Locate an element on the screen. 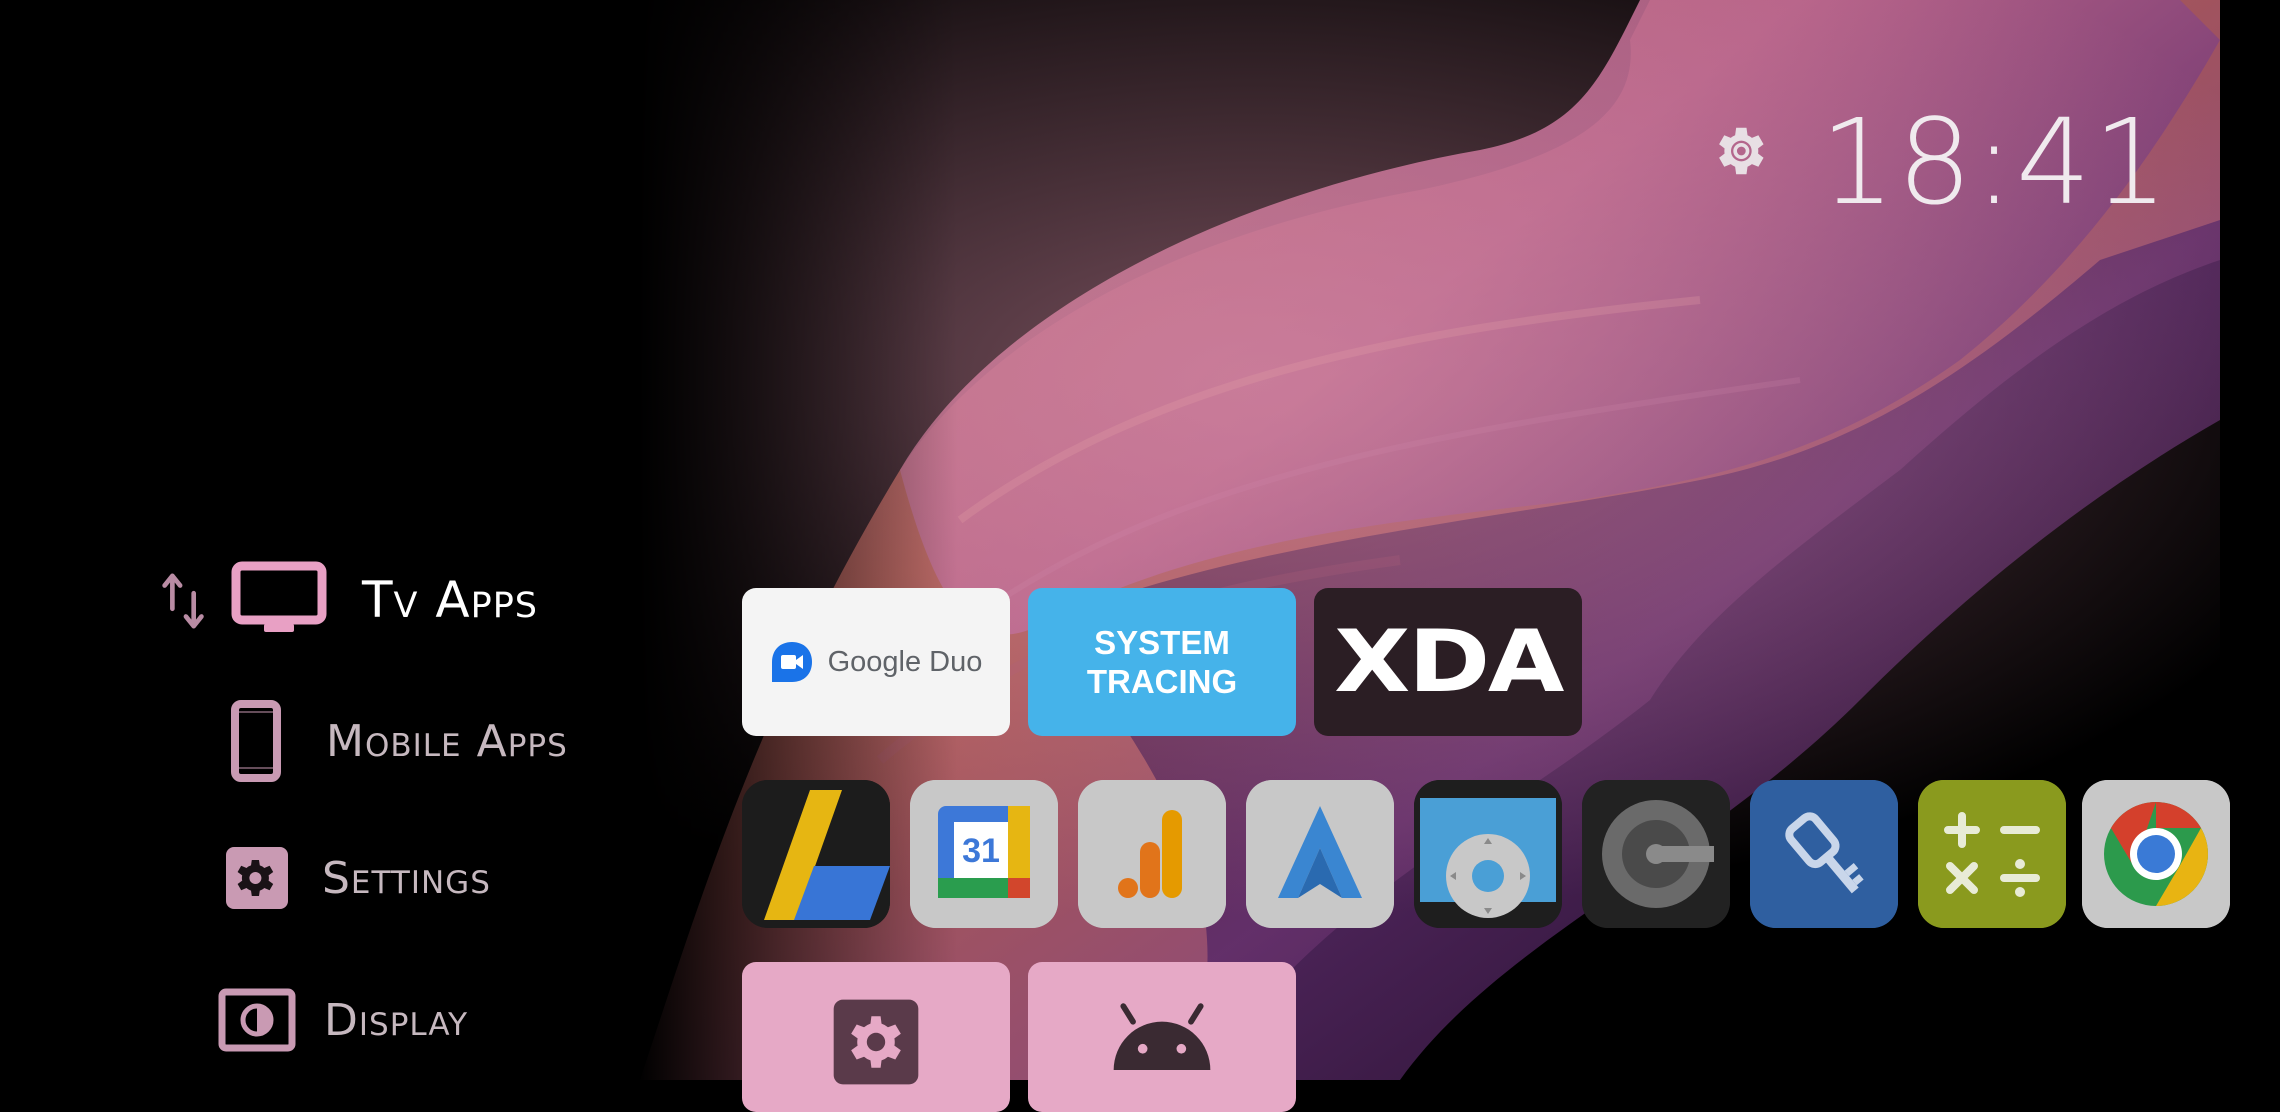 This screenshot has width=2280, height=1112. android-robot-icon is located at coordinates (1162, 1036).